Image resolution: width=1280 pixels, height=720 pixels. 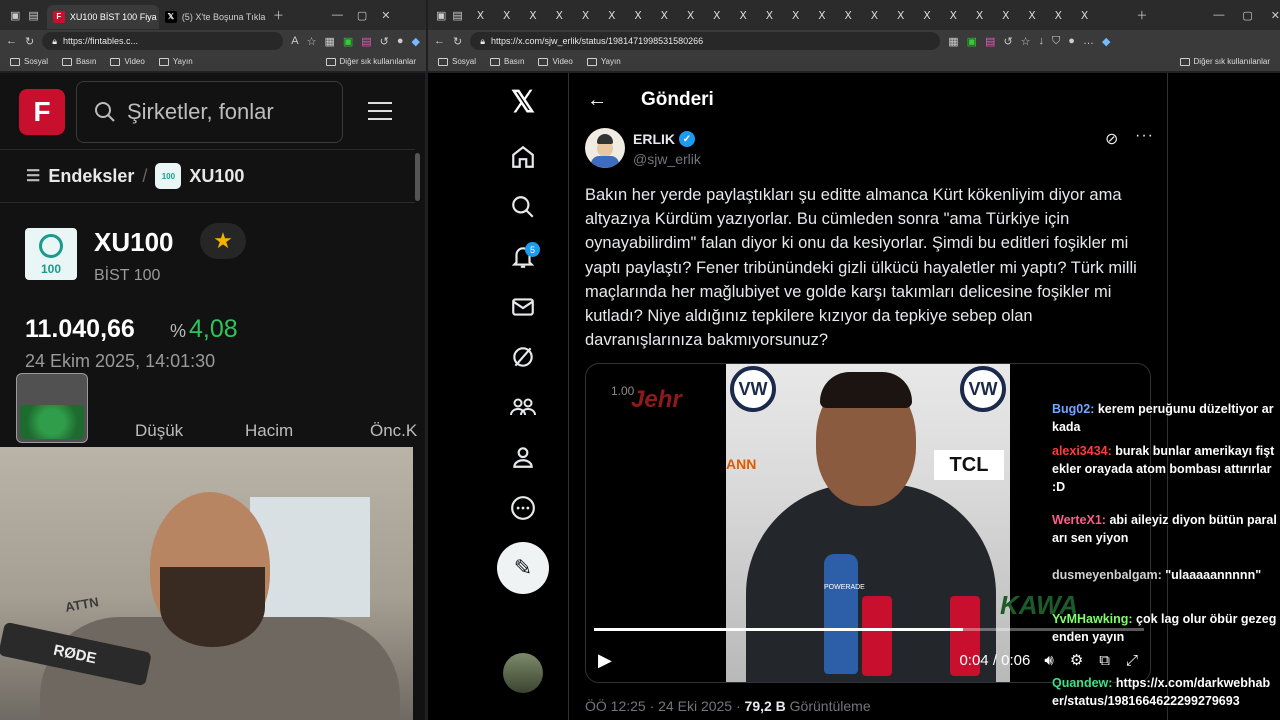 What do you see at coordinates (1076, 660) in the screenshot?
I see `settings-icon: ⚙` at bounding box center [1076, 660].